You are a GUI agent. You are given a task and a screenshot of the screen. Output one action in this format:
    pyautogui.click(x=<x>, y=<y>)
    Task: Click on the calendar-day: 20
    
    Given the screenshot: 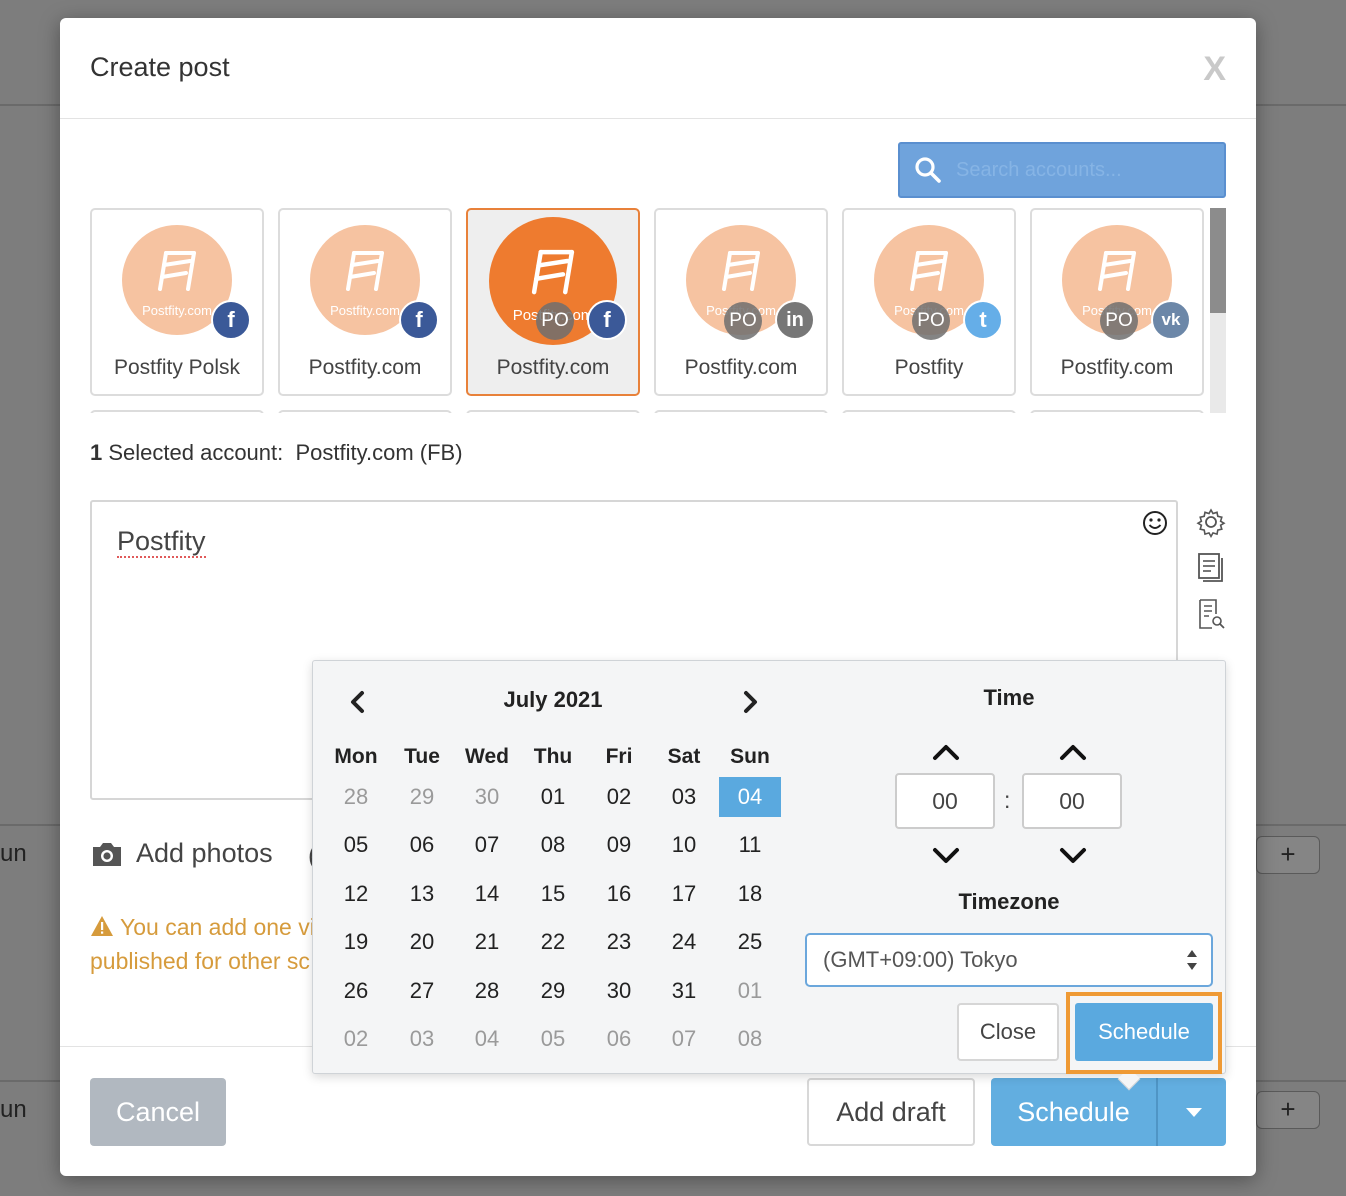 What is the action you would take?
    pyautogui.click(x=422, y=942)
    